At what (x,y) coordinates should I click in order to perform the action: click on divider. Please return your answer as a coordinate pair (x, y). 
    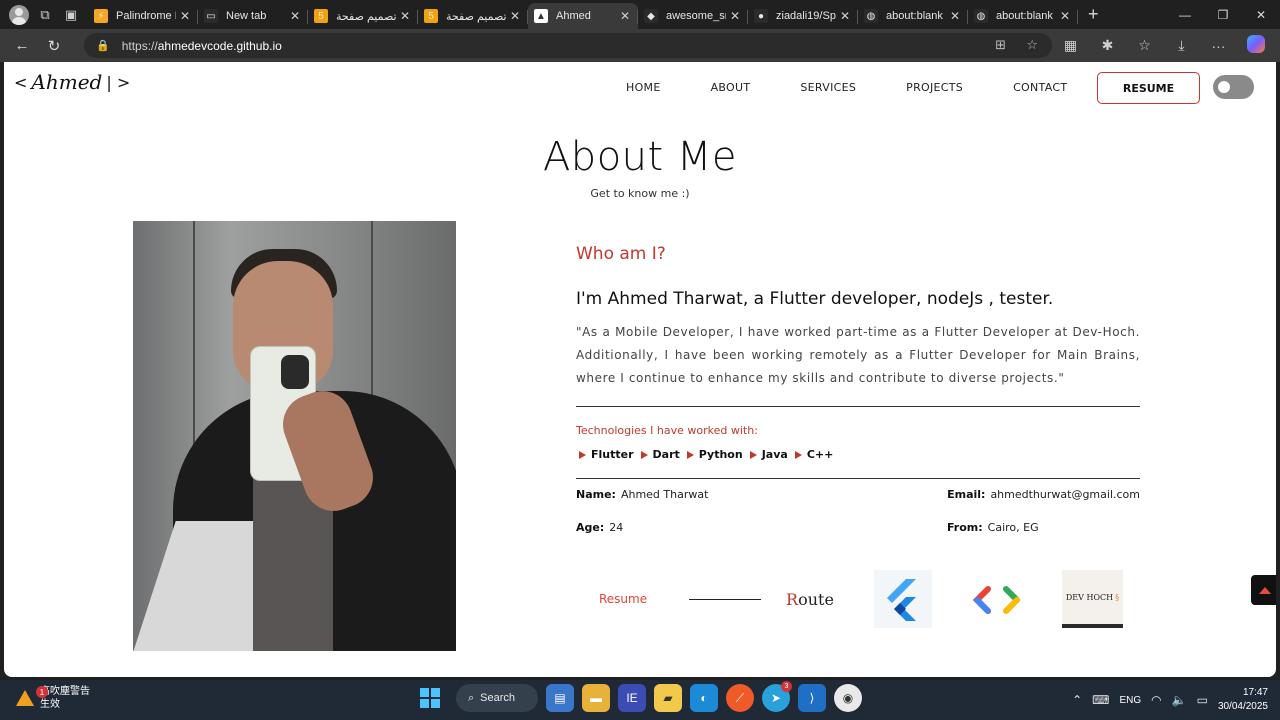
    Looking at the image, I should click on (858, 478).